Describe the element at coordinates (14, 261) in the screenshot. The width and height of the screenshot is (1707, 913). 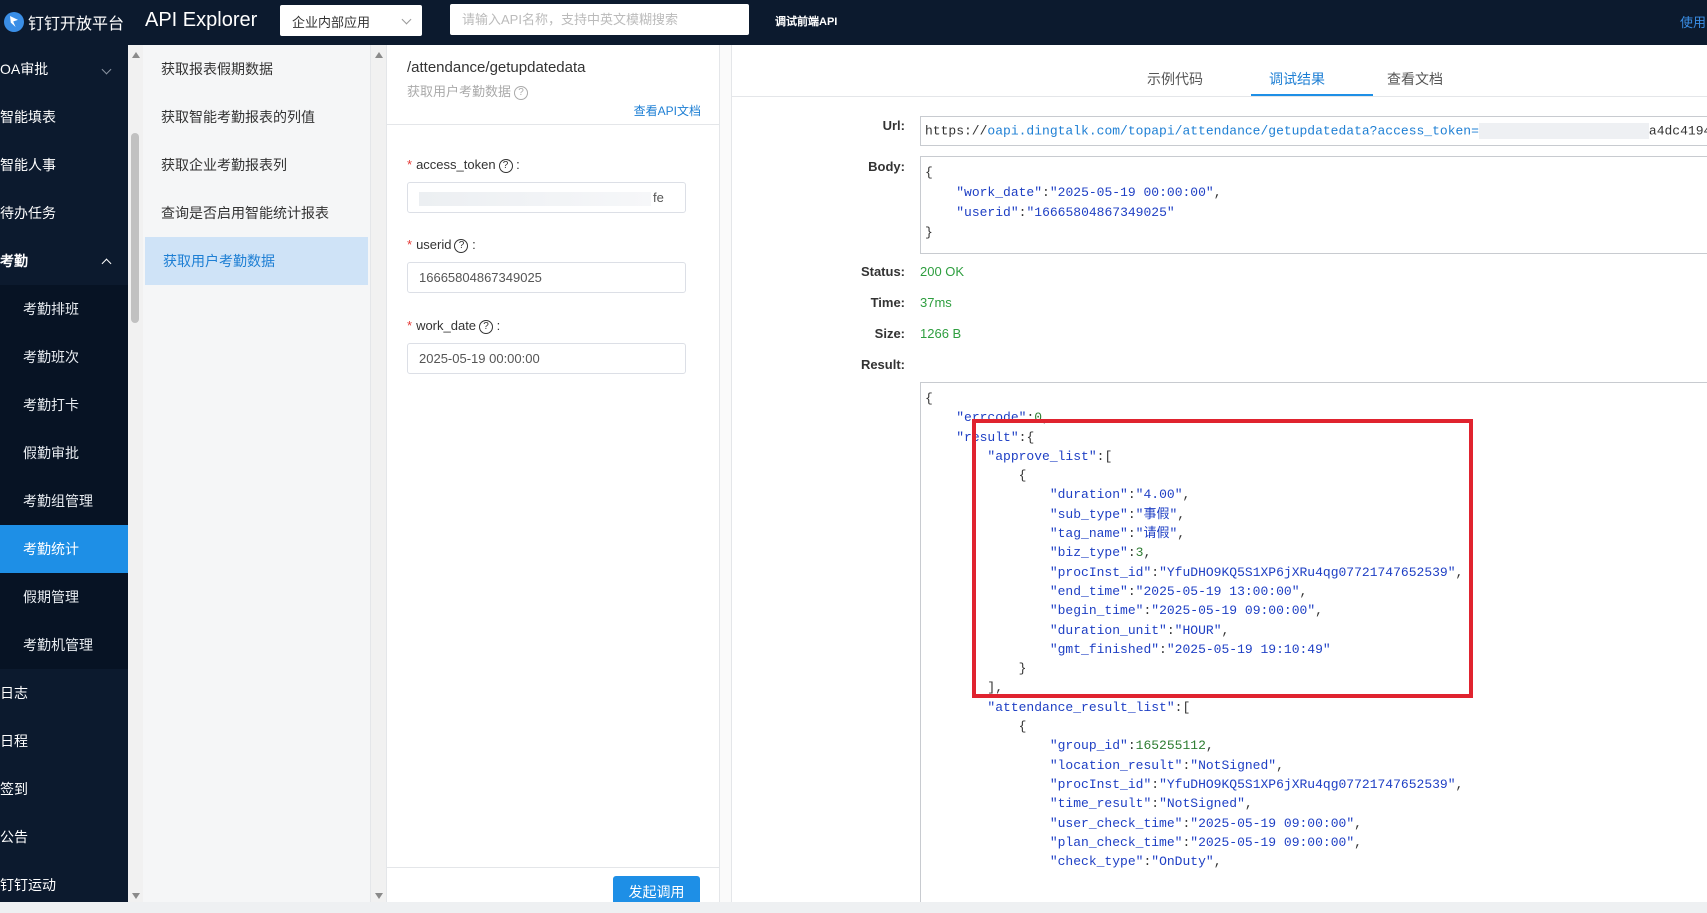
I see `sidebar-item-label: 考勤` at that location.